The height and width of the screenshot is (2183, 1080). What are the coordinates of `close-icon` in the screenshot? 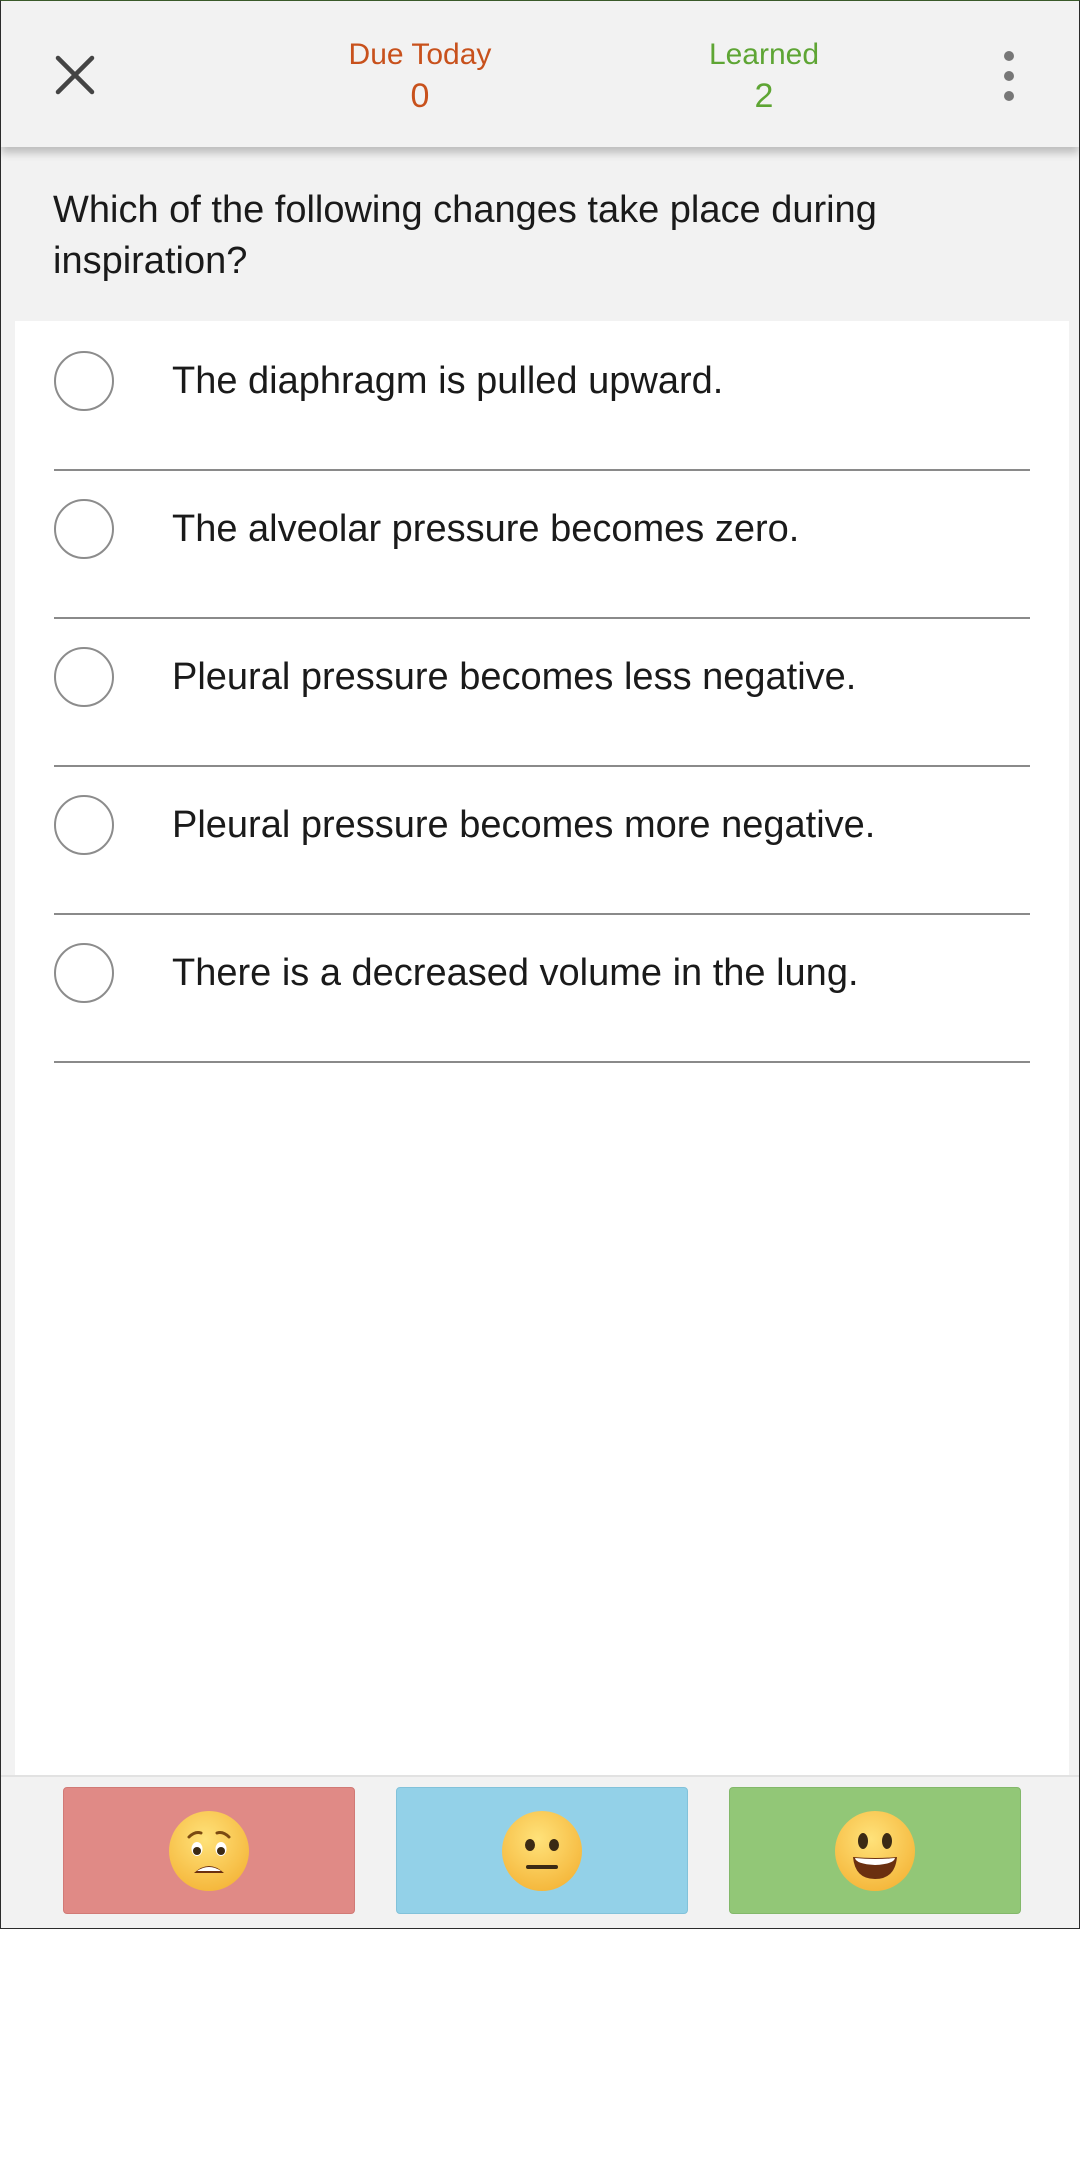 It's located at (75, 75).